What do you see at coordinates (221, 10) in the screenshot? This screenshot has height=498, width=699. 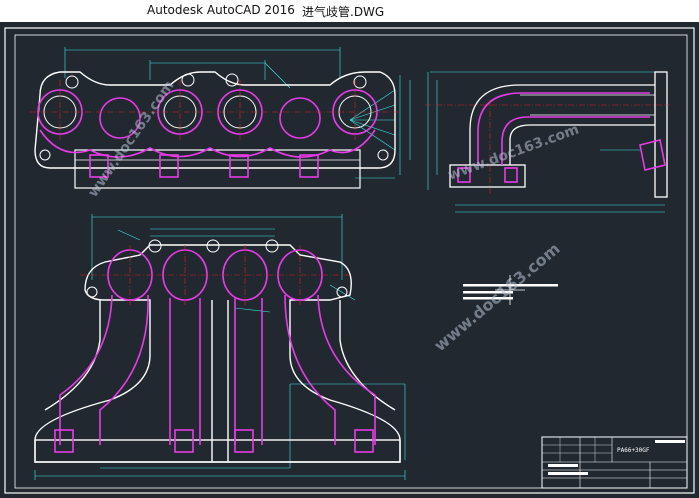 I see `app-title: Autodesk AutoCAD 2016` at bounding box center [221, 10].